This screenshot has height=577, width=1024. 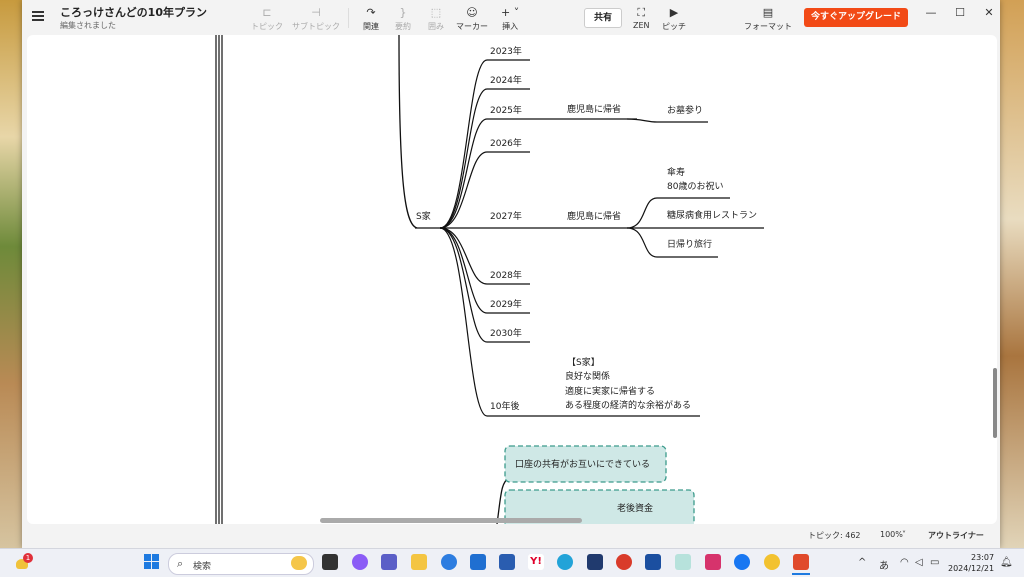 What do you see at coordinates (88, 25) in the screenshot?
I see `save-status: 編集されました` at bounding box center [88, 25].